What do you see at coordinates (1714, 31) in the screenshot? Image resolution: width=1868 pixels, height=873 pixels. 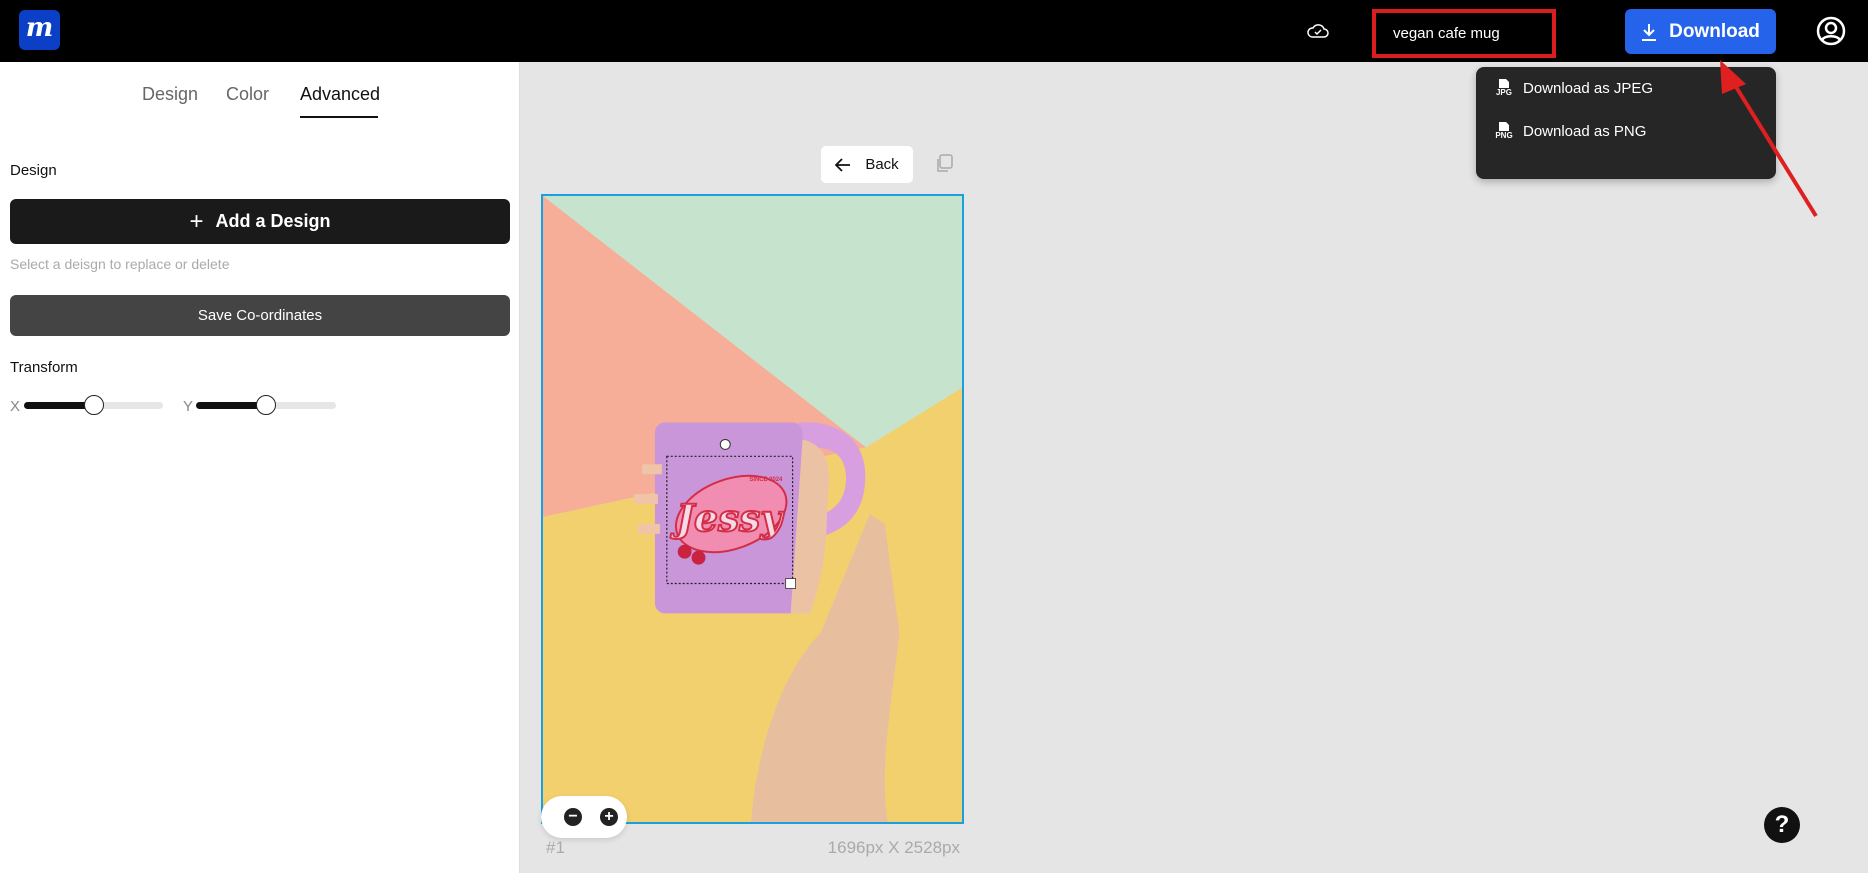 I see `download-label: Download` at bounding box center [1714, 31].